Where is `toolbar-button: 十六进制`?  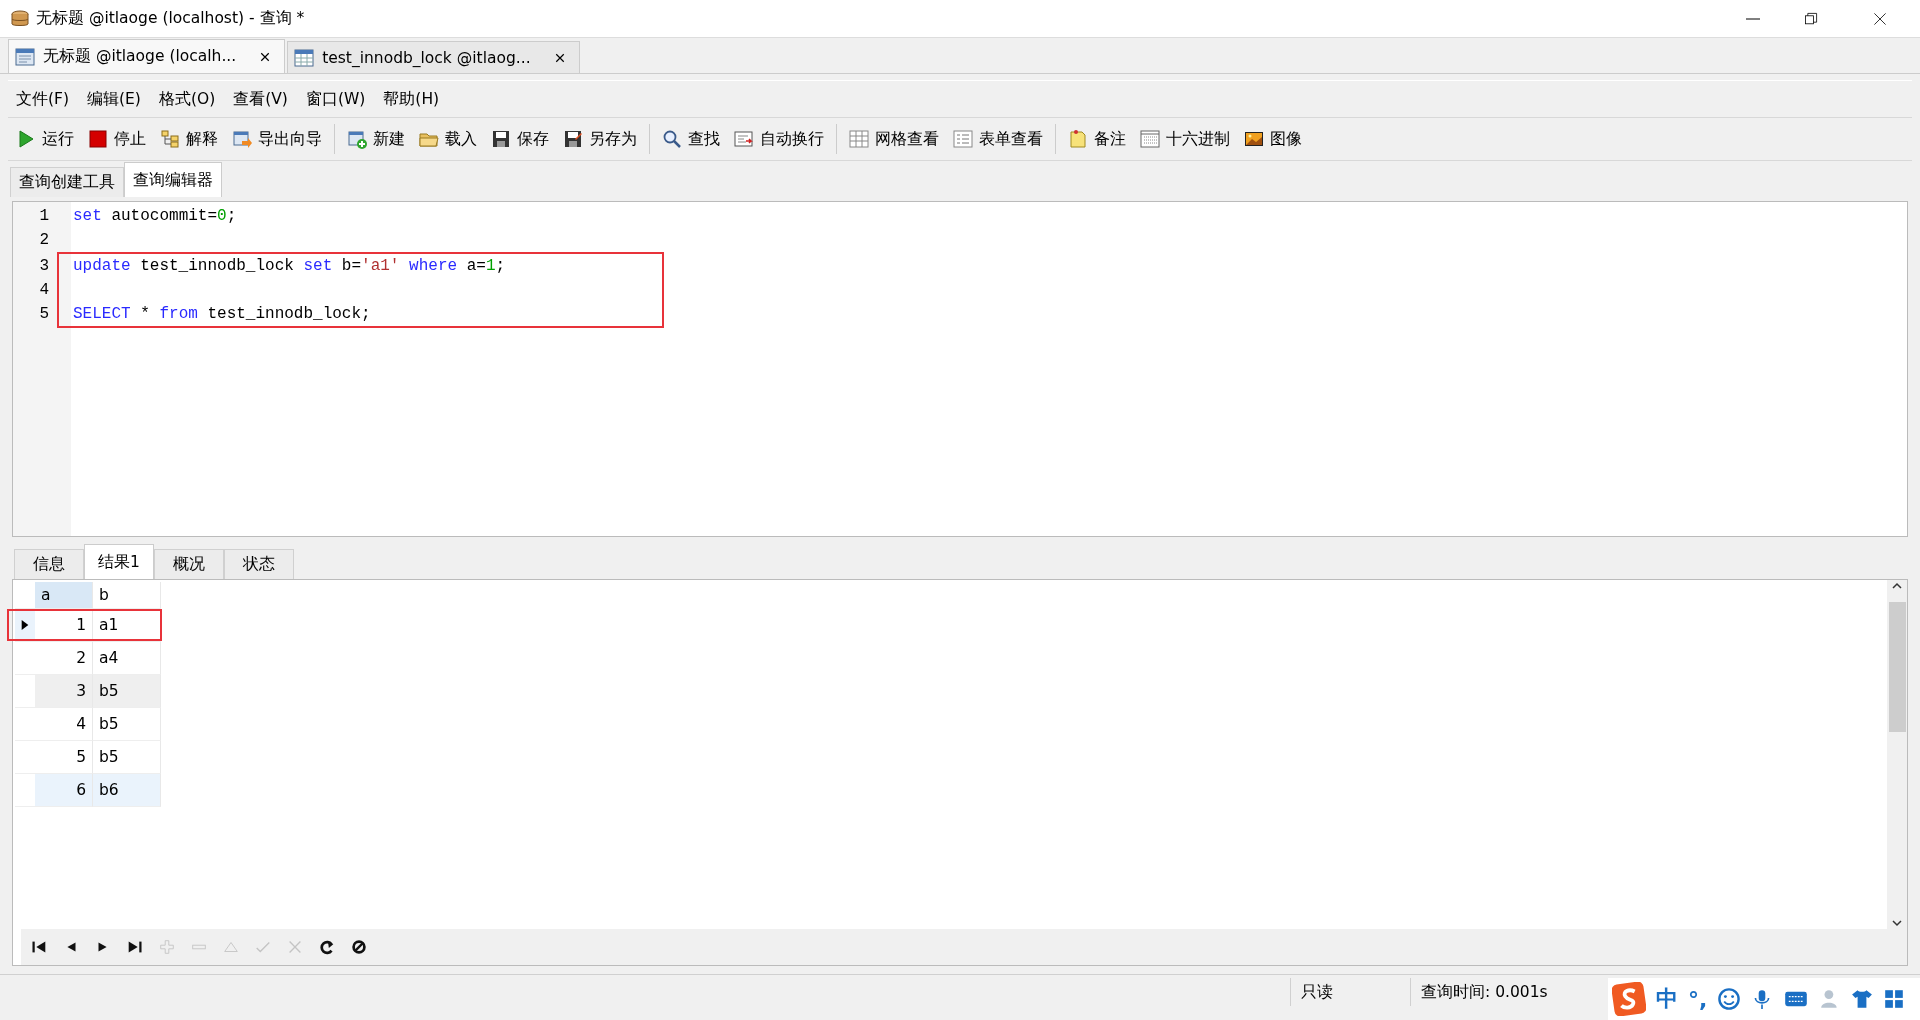 toolbar-button: 十六进制 is located at coordinates (1185, 139).